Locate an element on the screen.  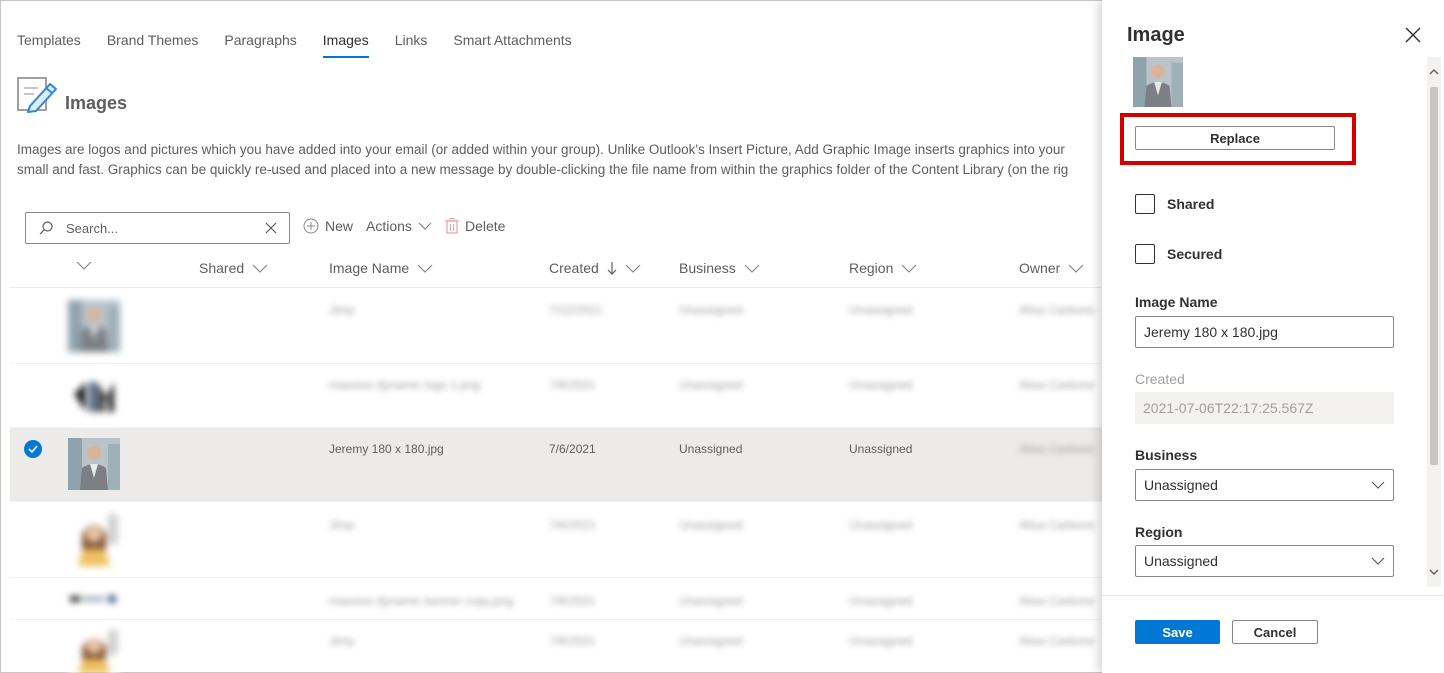
column-region: Region is located at coordinates (883, 268).